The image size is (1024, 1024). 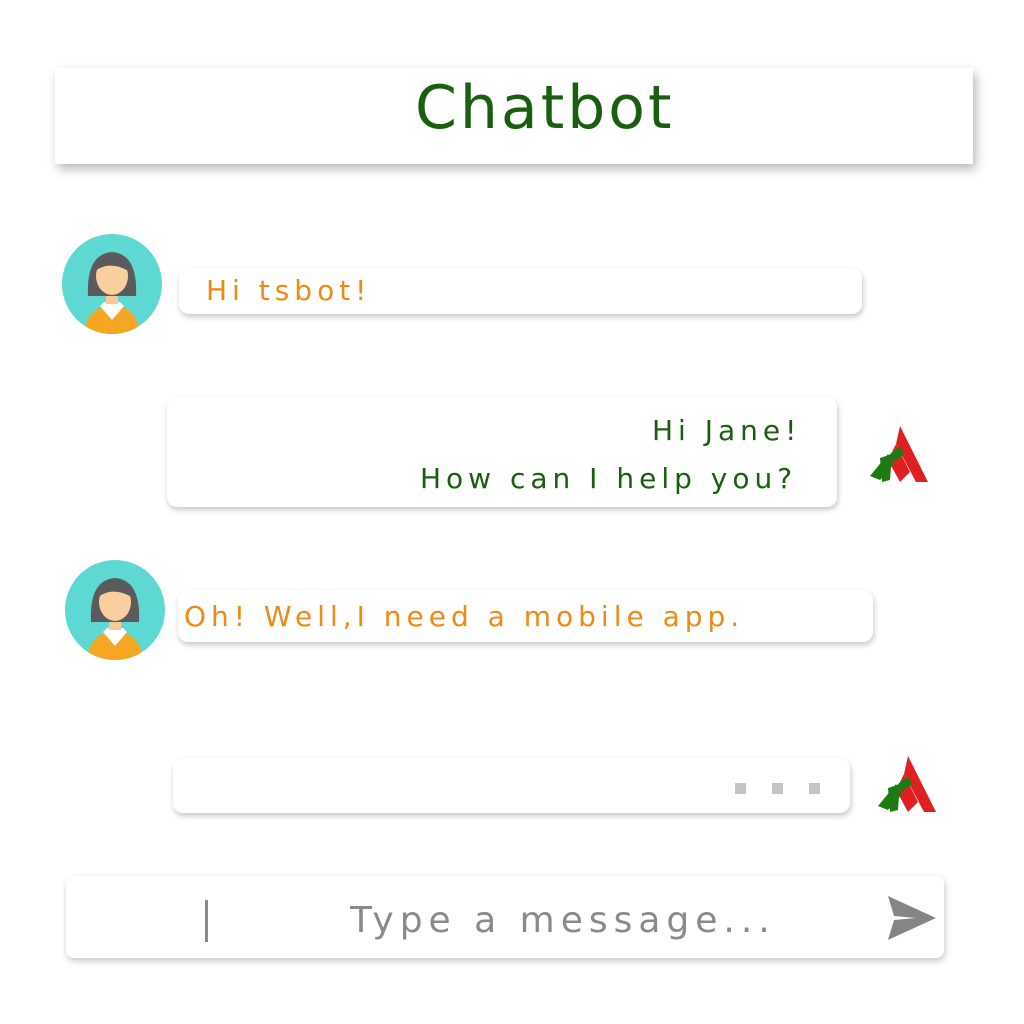 What do you see at coordinates (545, 108) in the screenshot?
I see `page-title: Chatbot` at bounding box center [545, 108].